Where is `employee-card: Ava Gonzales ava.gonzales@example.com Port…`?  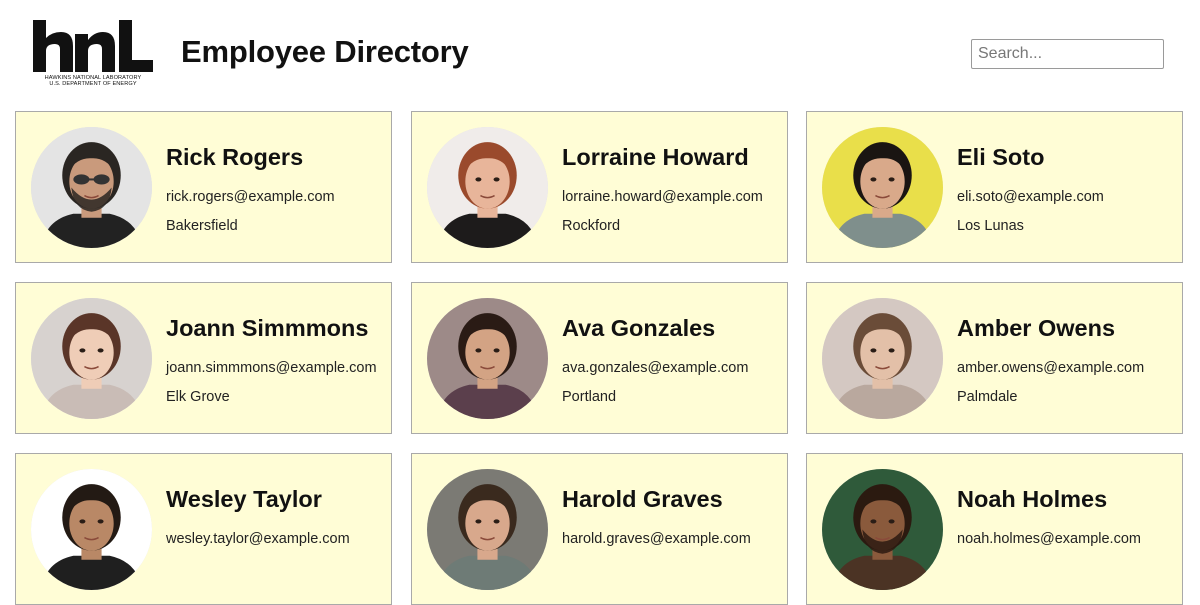
employee-card: Ava Gonzales ava.gonzales@example.com Port… is located at coordinates (599, 358).